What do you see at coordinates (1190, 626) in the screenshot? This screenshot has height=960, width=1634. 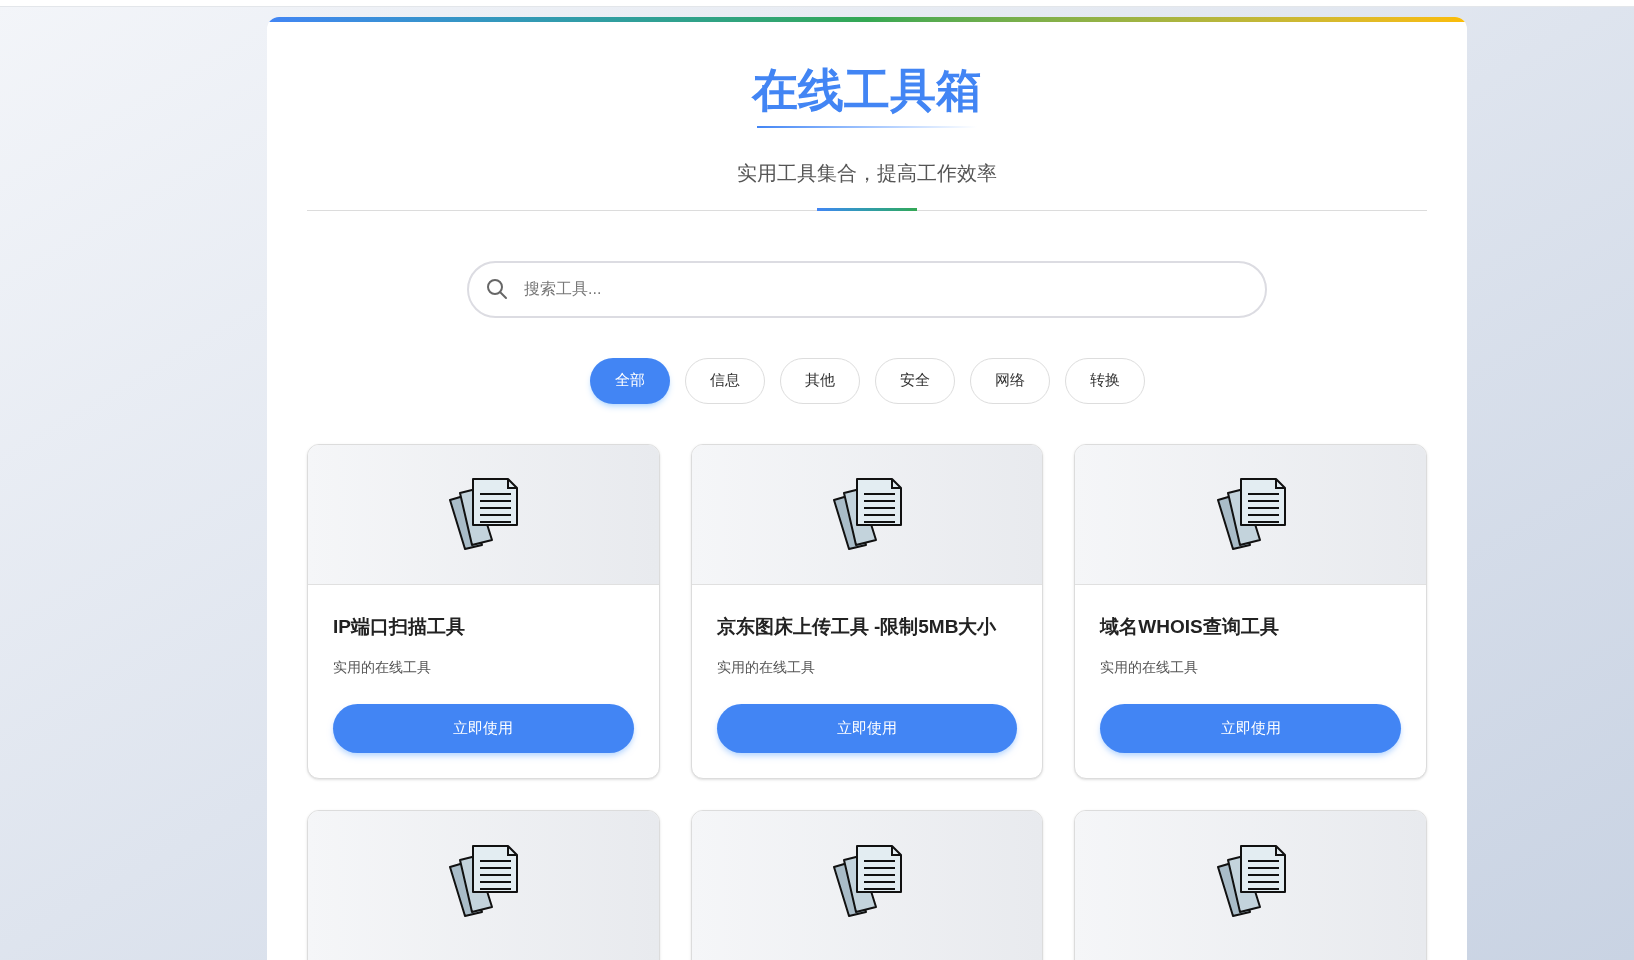 I see `card-title: 域名WHOIS查询工具` at bounding box center [1190, 626].